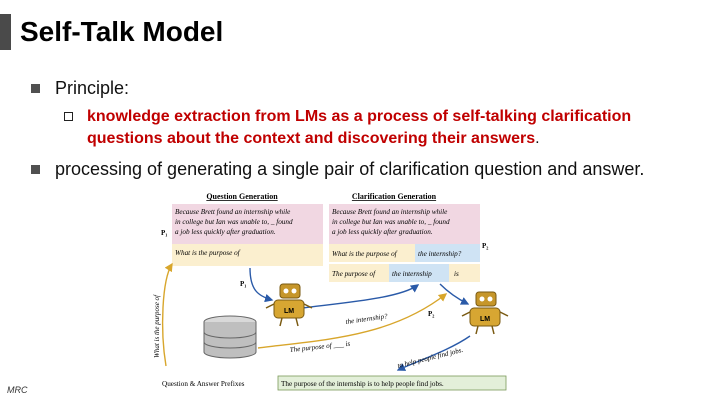 The width and height of the screenshot is (720, 405). Describe the element at coordinates (92, 88) in the screenshot. I see `bullet-principle: Principle:` at that location.